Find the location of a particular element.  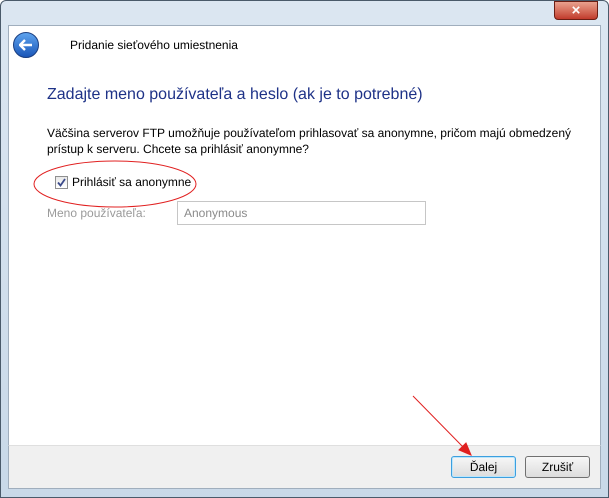

back-button is located at coordinates (26, 45).